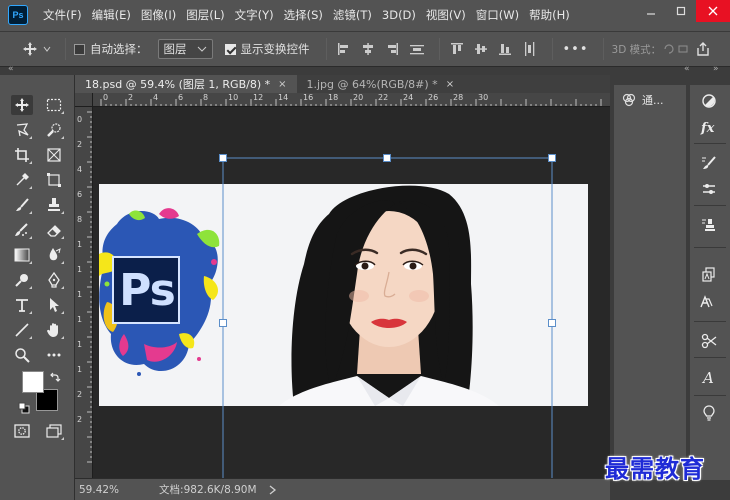  Describe the element at coordinates (33, 382) in the screenshot. I see `foreground-color-swatch` at that location.